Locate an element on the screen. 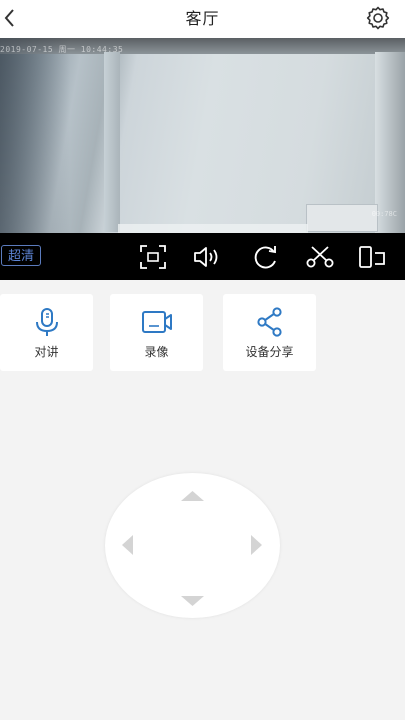 The image size is (405, 720). share-device-button: 设备分享 is located at coordinates (269, 332).